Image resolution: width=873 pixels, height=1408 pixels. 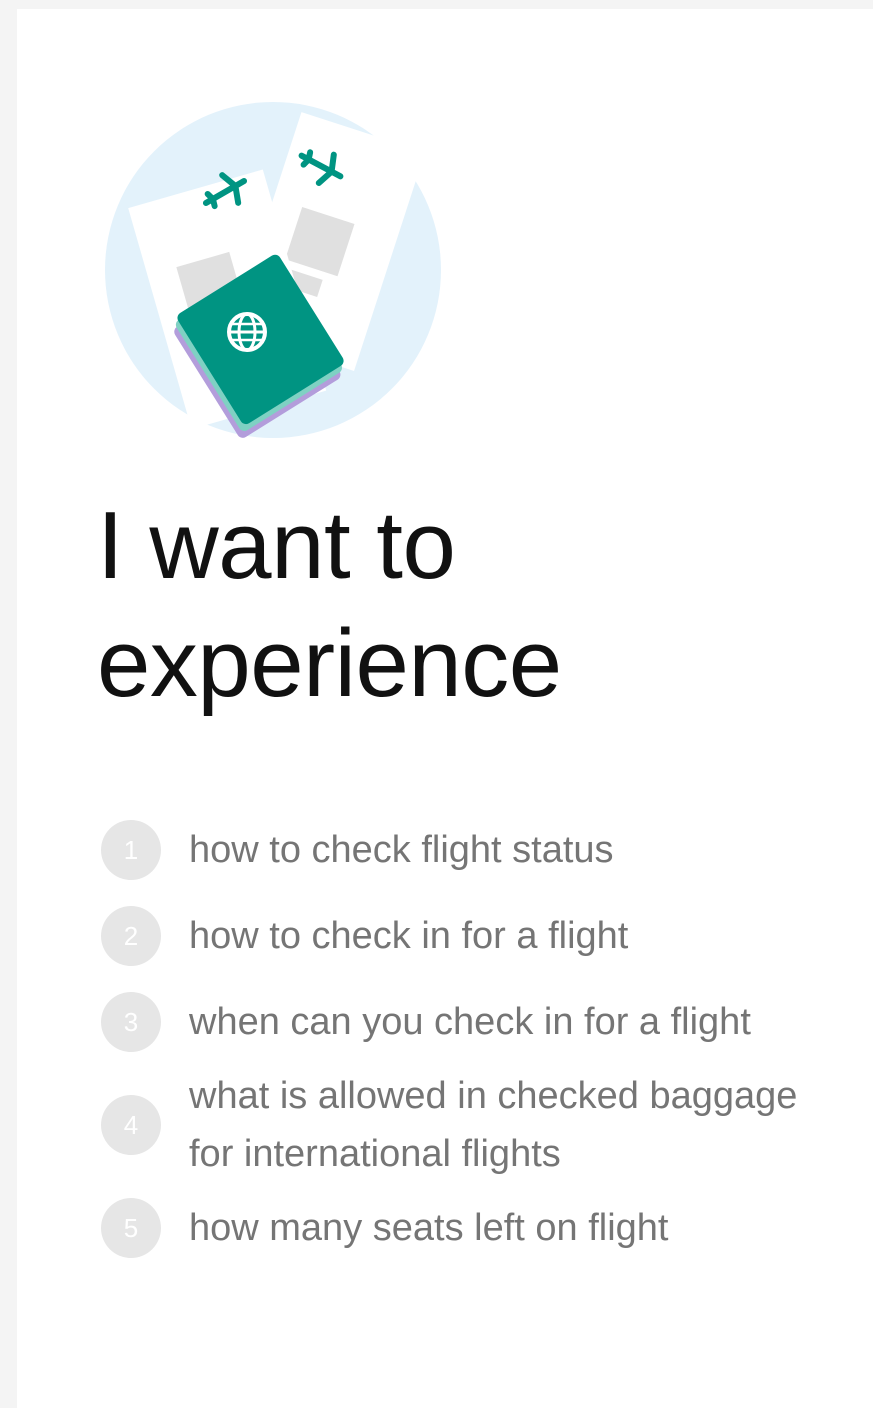 What do you see at coordinates (514, 850) in the screenshot?
I see `item-label: how to check flight status` at bounding box center [514, 850].